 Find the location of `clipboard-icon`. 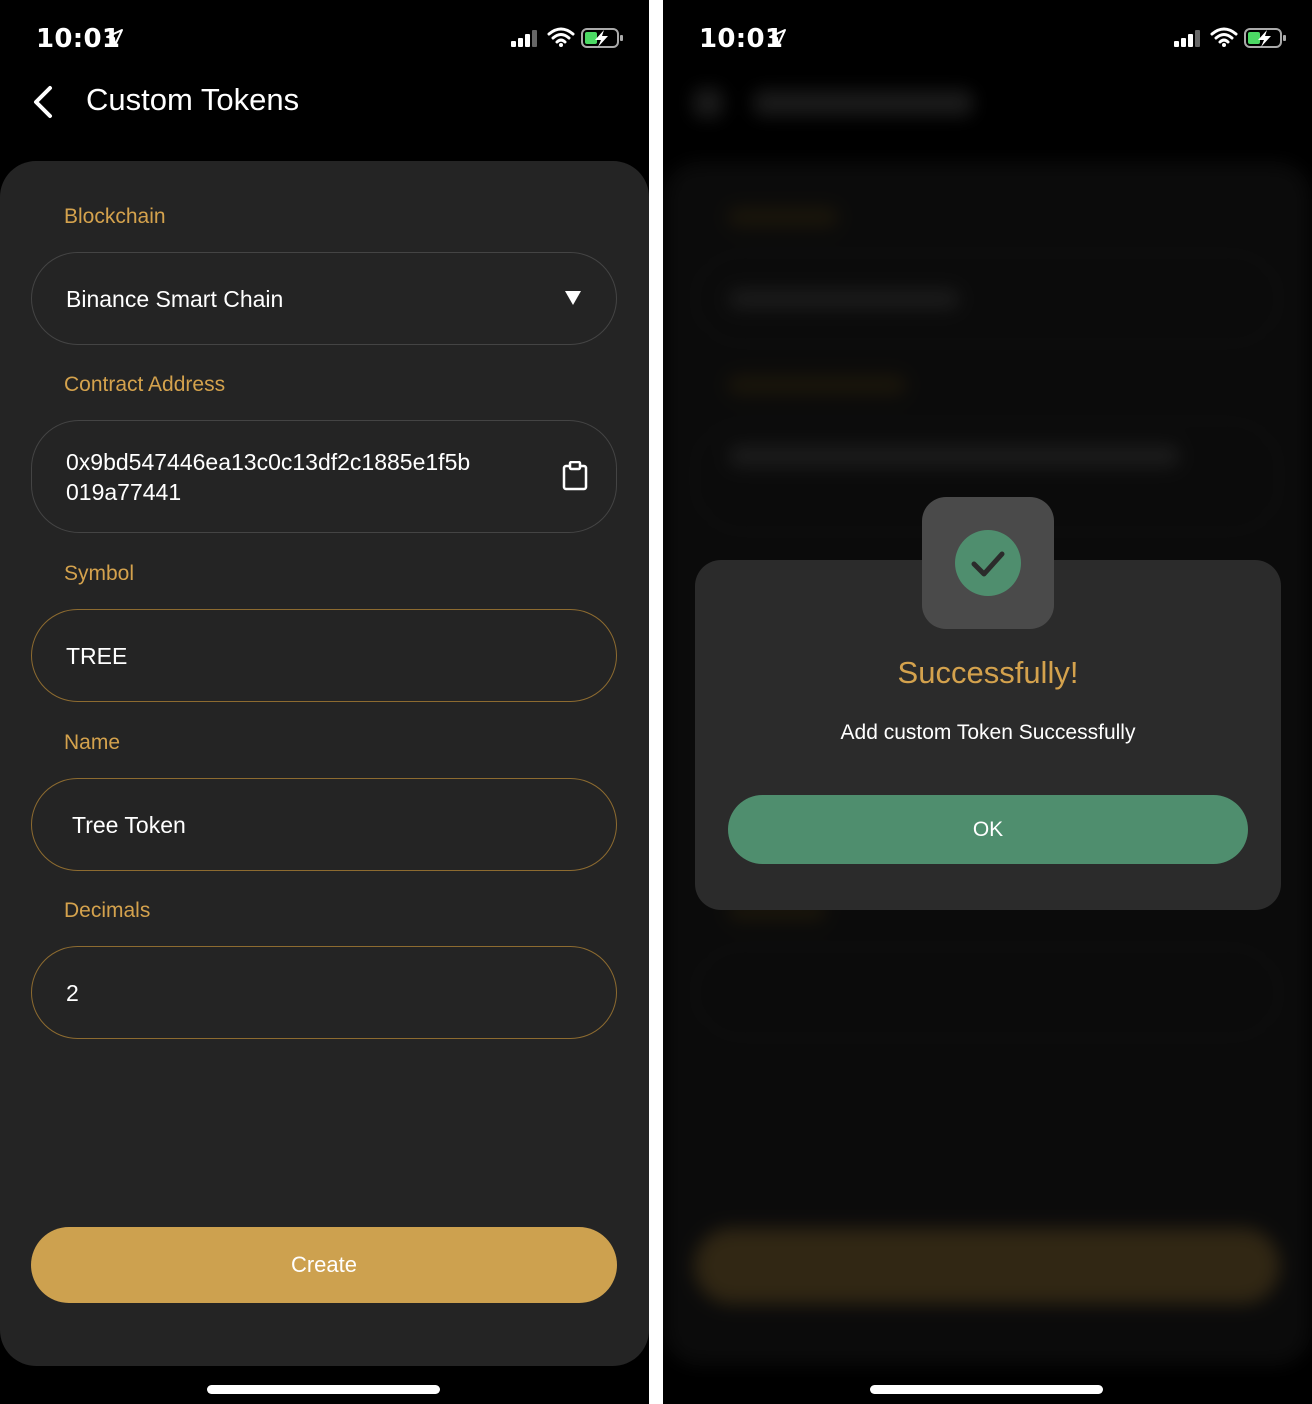

clipboard-icon is located at coordinates (575, 476).